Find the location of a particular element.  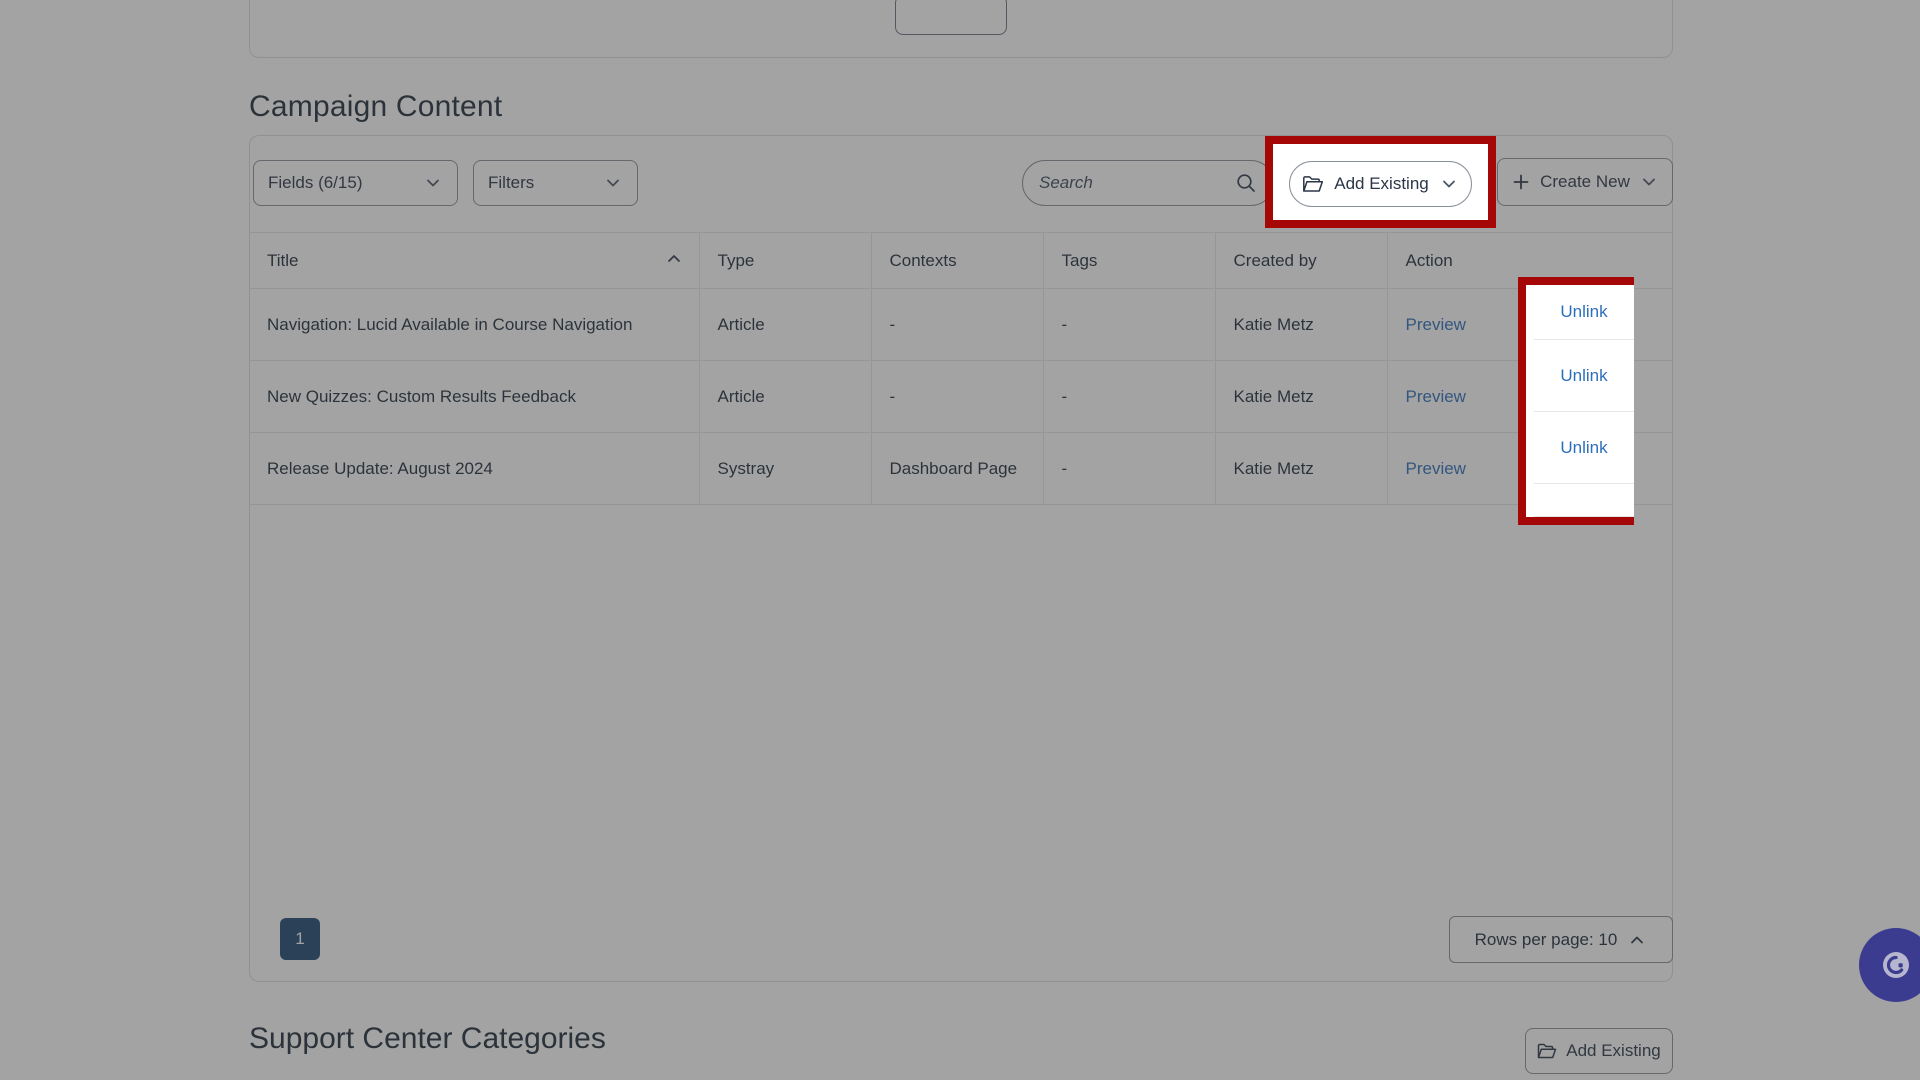

previous-section-pill-button is located at coordinates (951, 17).